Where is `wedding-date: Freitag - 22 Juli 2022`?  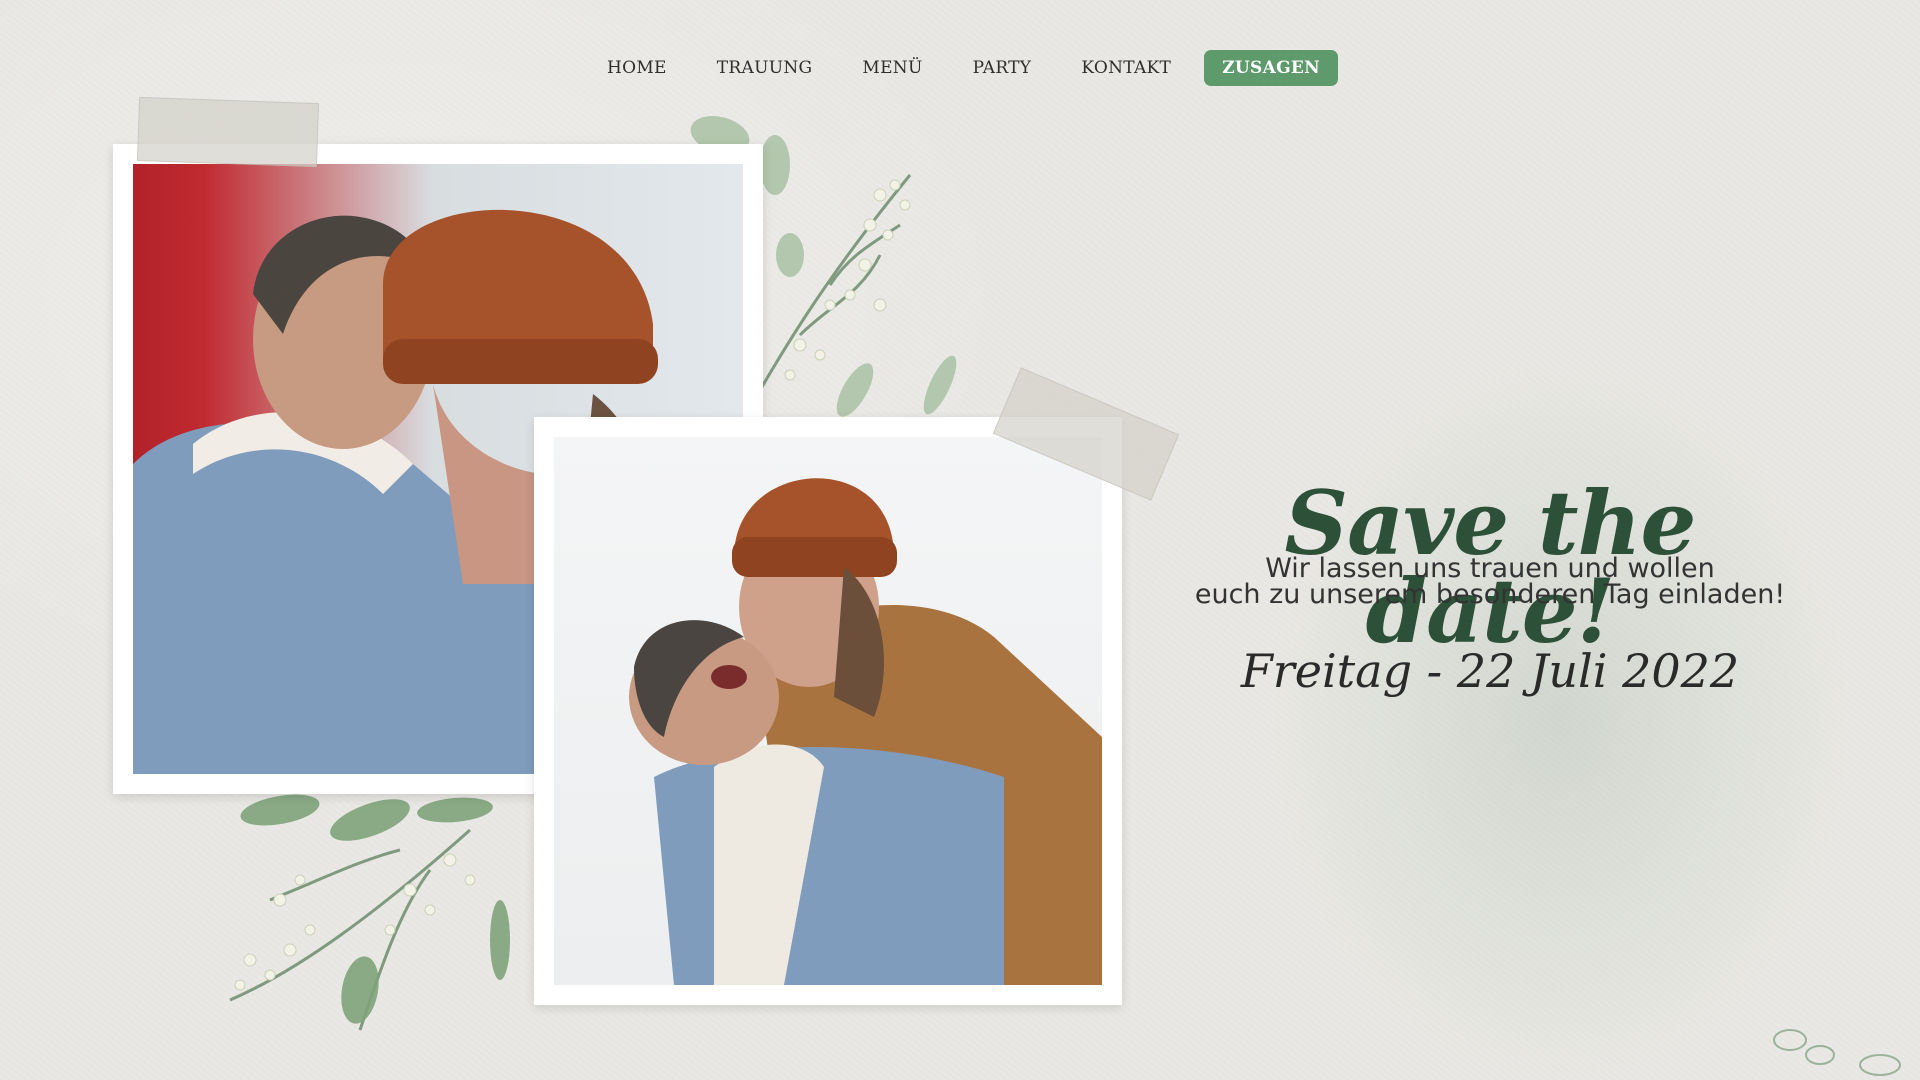
wedding-date: Freitag - 22 Juli 2022 is located at coordinates (1490, 671).